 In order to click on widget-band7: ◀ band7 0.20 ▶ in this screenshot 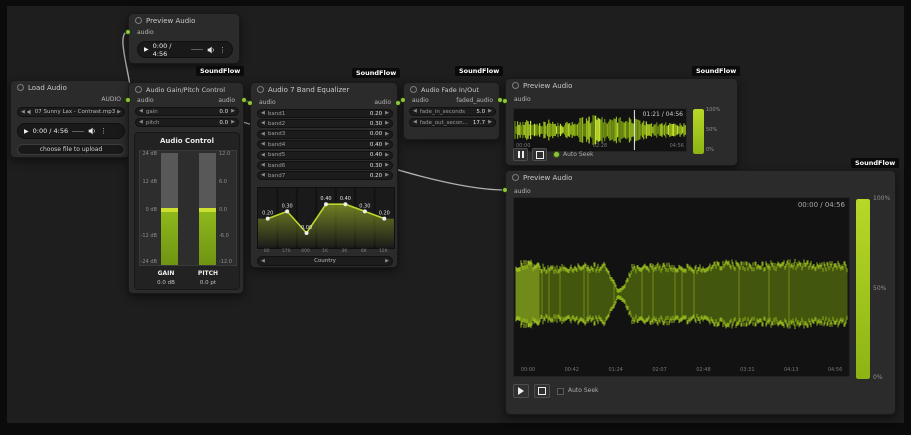, I will do `click(325, 176)`.